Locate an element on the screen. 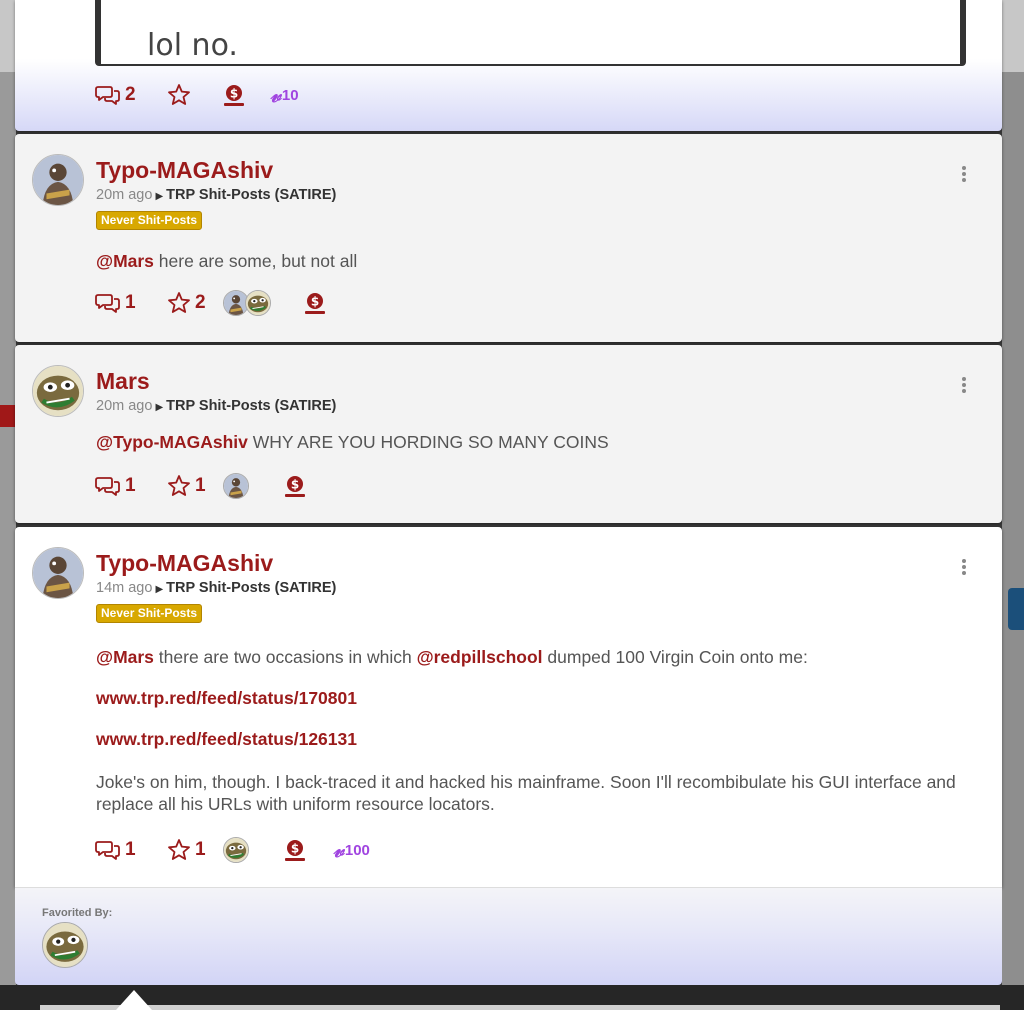  background-right-column is located at coordinates (1013, 541).